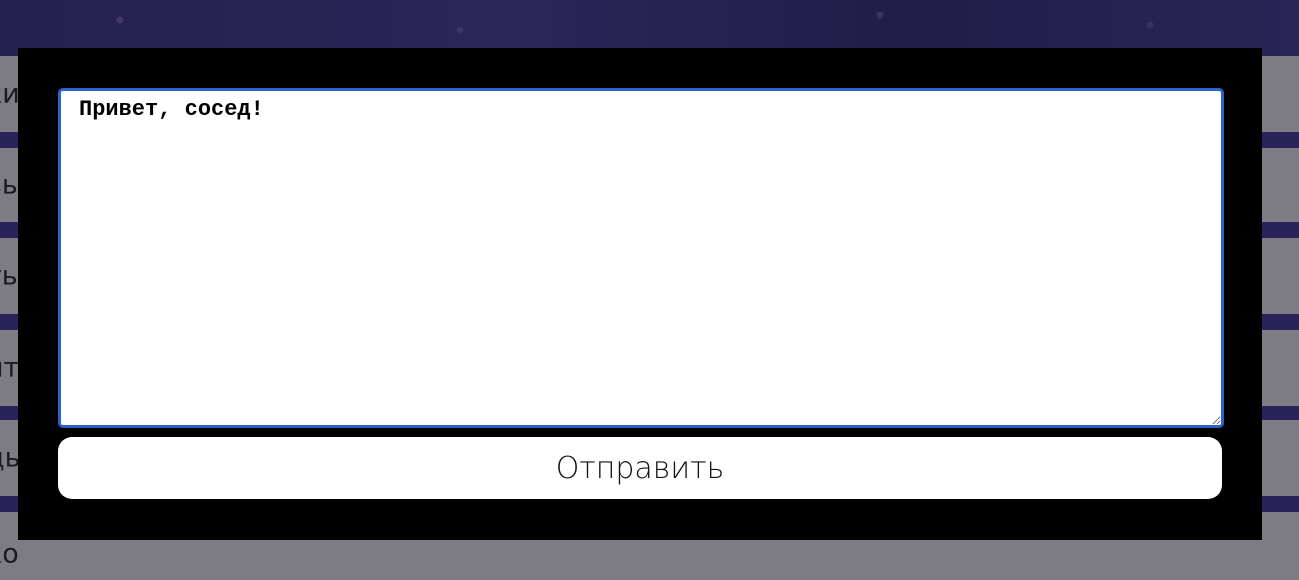 The height and width of the screenshot is (580, 1299). I want to click on list-item-label: ит, so click(10, 368).